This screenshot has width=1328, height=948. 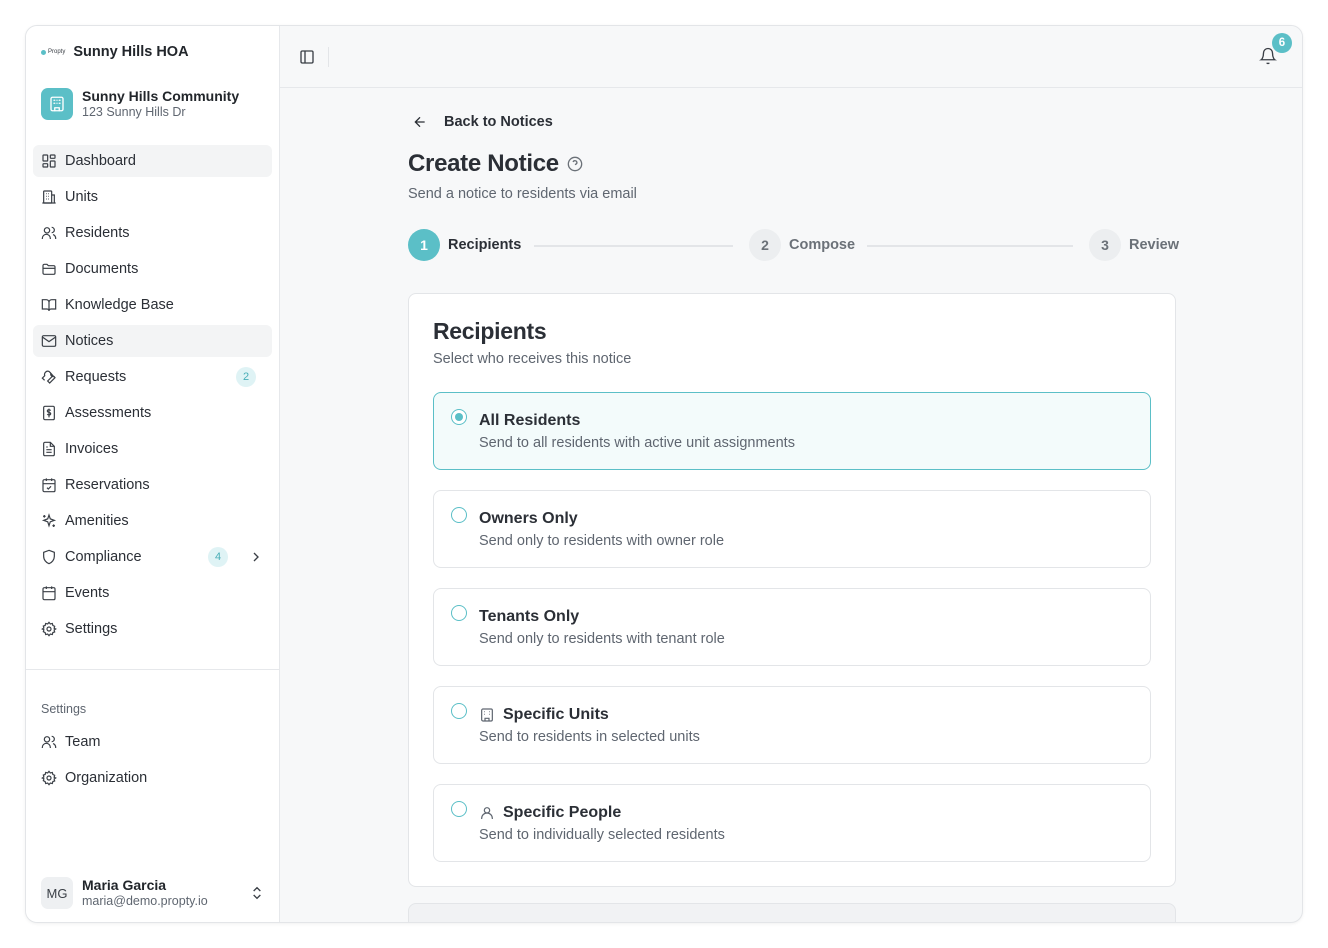 What do you see at coordinates (87, 593) in the screenshot?
I see `sidebar-item-label: Events` at bounding box center [87, 593].